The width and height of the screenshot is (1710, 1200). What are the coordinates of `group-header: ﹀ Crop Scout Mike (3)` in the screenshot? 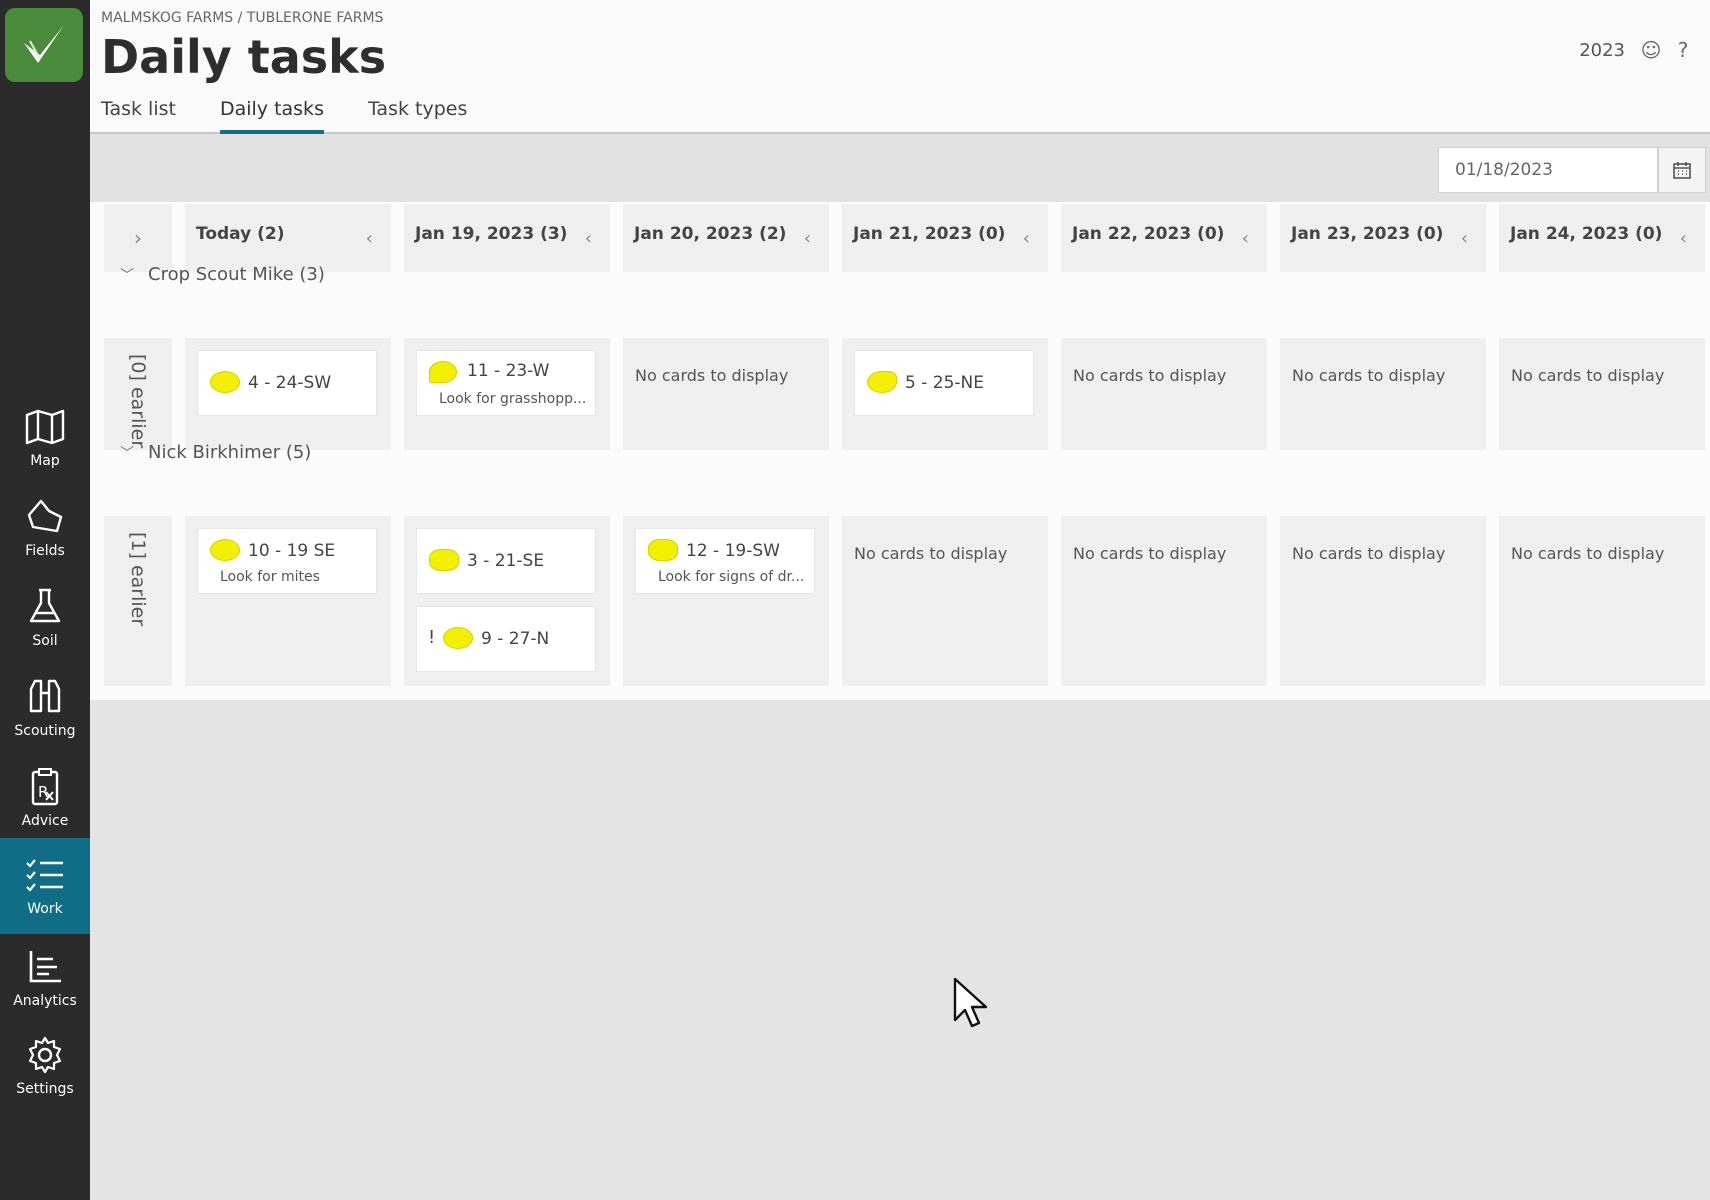 It's located at (222, 274).